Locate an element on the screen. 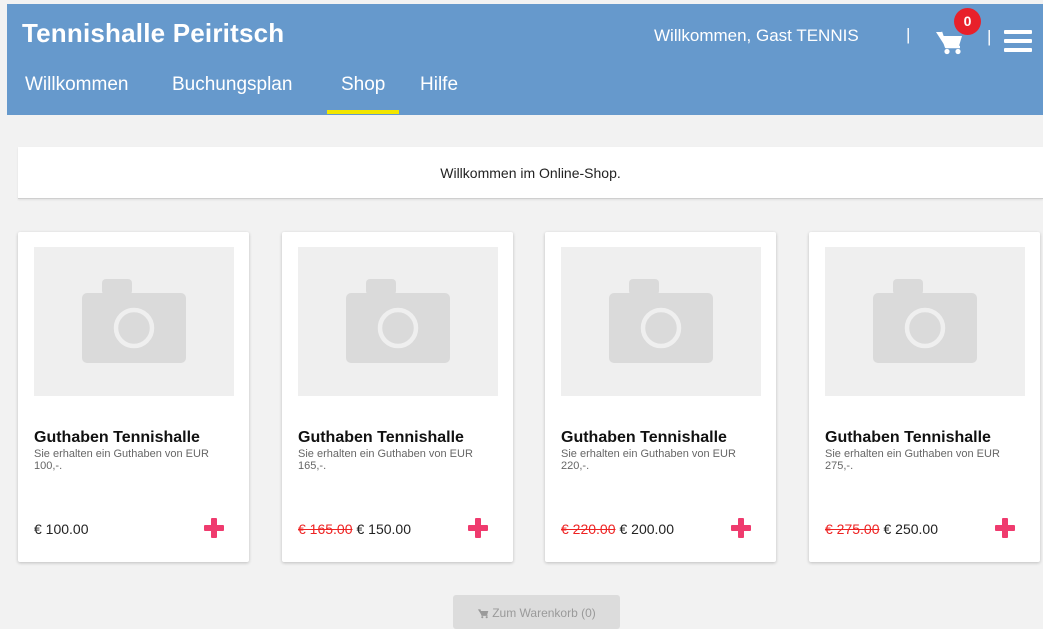  go-to-cart-button: Zum Warenkorb (0) is located at coordinates (536, 612).